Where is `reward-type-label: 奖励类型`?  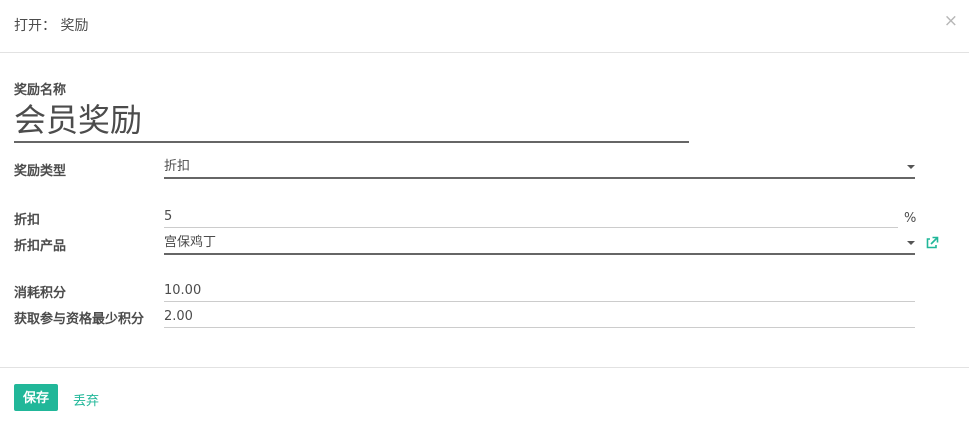 reward-type-label: 奖励类型 is located at coordinates (40, 171).